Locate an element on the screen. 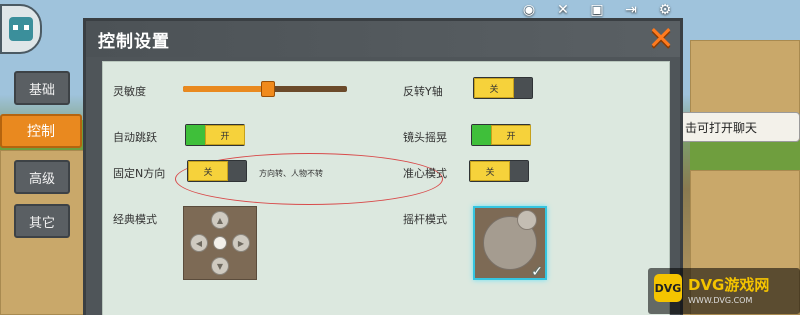 The image size is (800, 315). fixed-direction-note: 方向转、人物不转 is located at coordinates (291, 173).